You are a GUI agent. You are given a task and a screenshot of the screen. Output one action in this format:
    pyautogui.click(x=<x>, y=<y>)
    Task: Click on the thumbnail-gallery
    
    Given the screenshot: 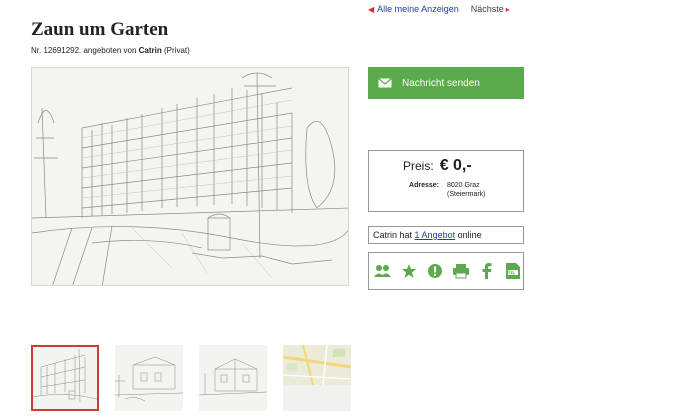 What is the action you would take?
    pyautogui.click(x=191, y=378)
    